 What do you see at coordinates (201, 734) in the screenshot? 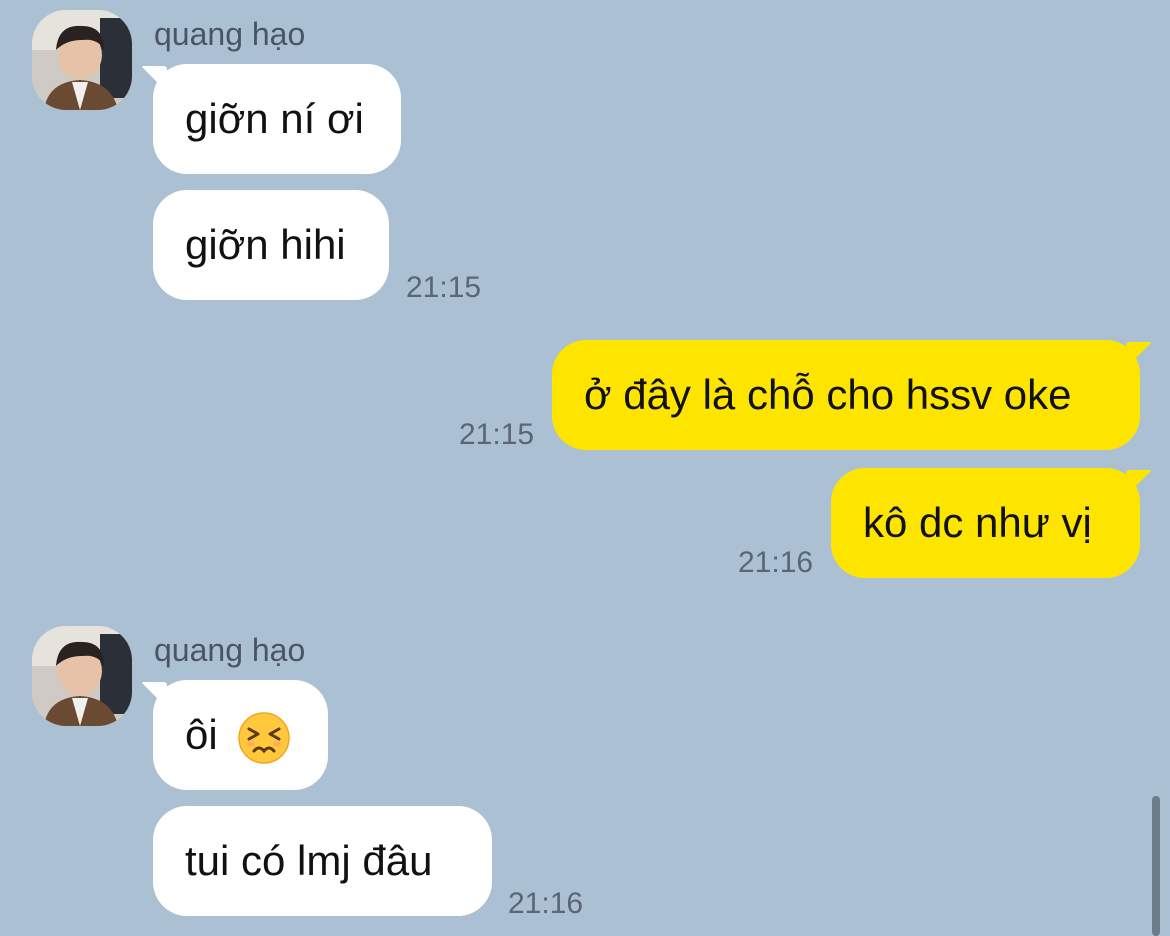
I see `message-text: ôi` at bounding box center [201, 734].